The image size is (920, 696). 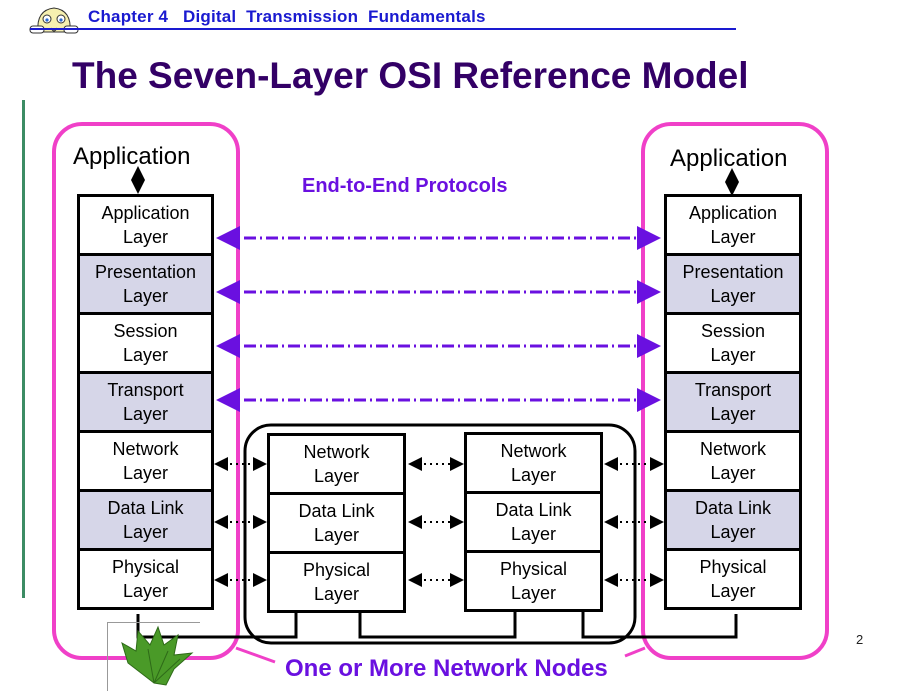 I want to click on left-transport-layer: Transport Layer, so click(x=145, y=402).